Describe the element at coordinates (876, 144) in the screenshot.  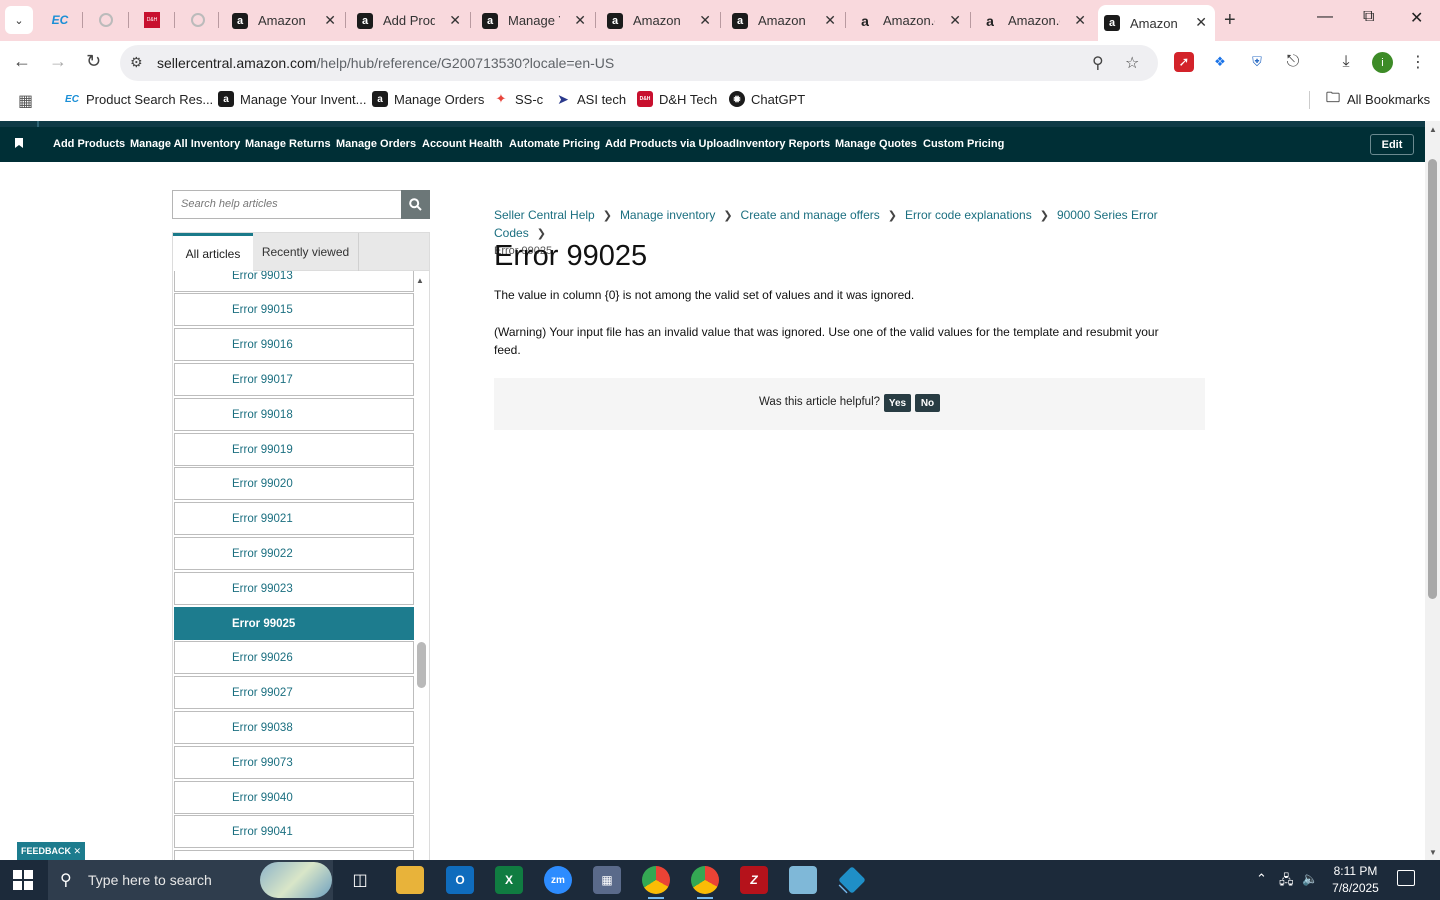
I see `nav-manage-quotes: Manage Quotes` at that location.